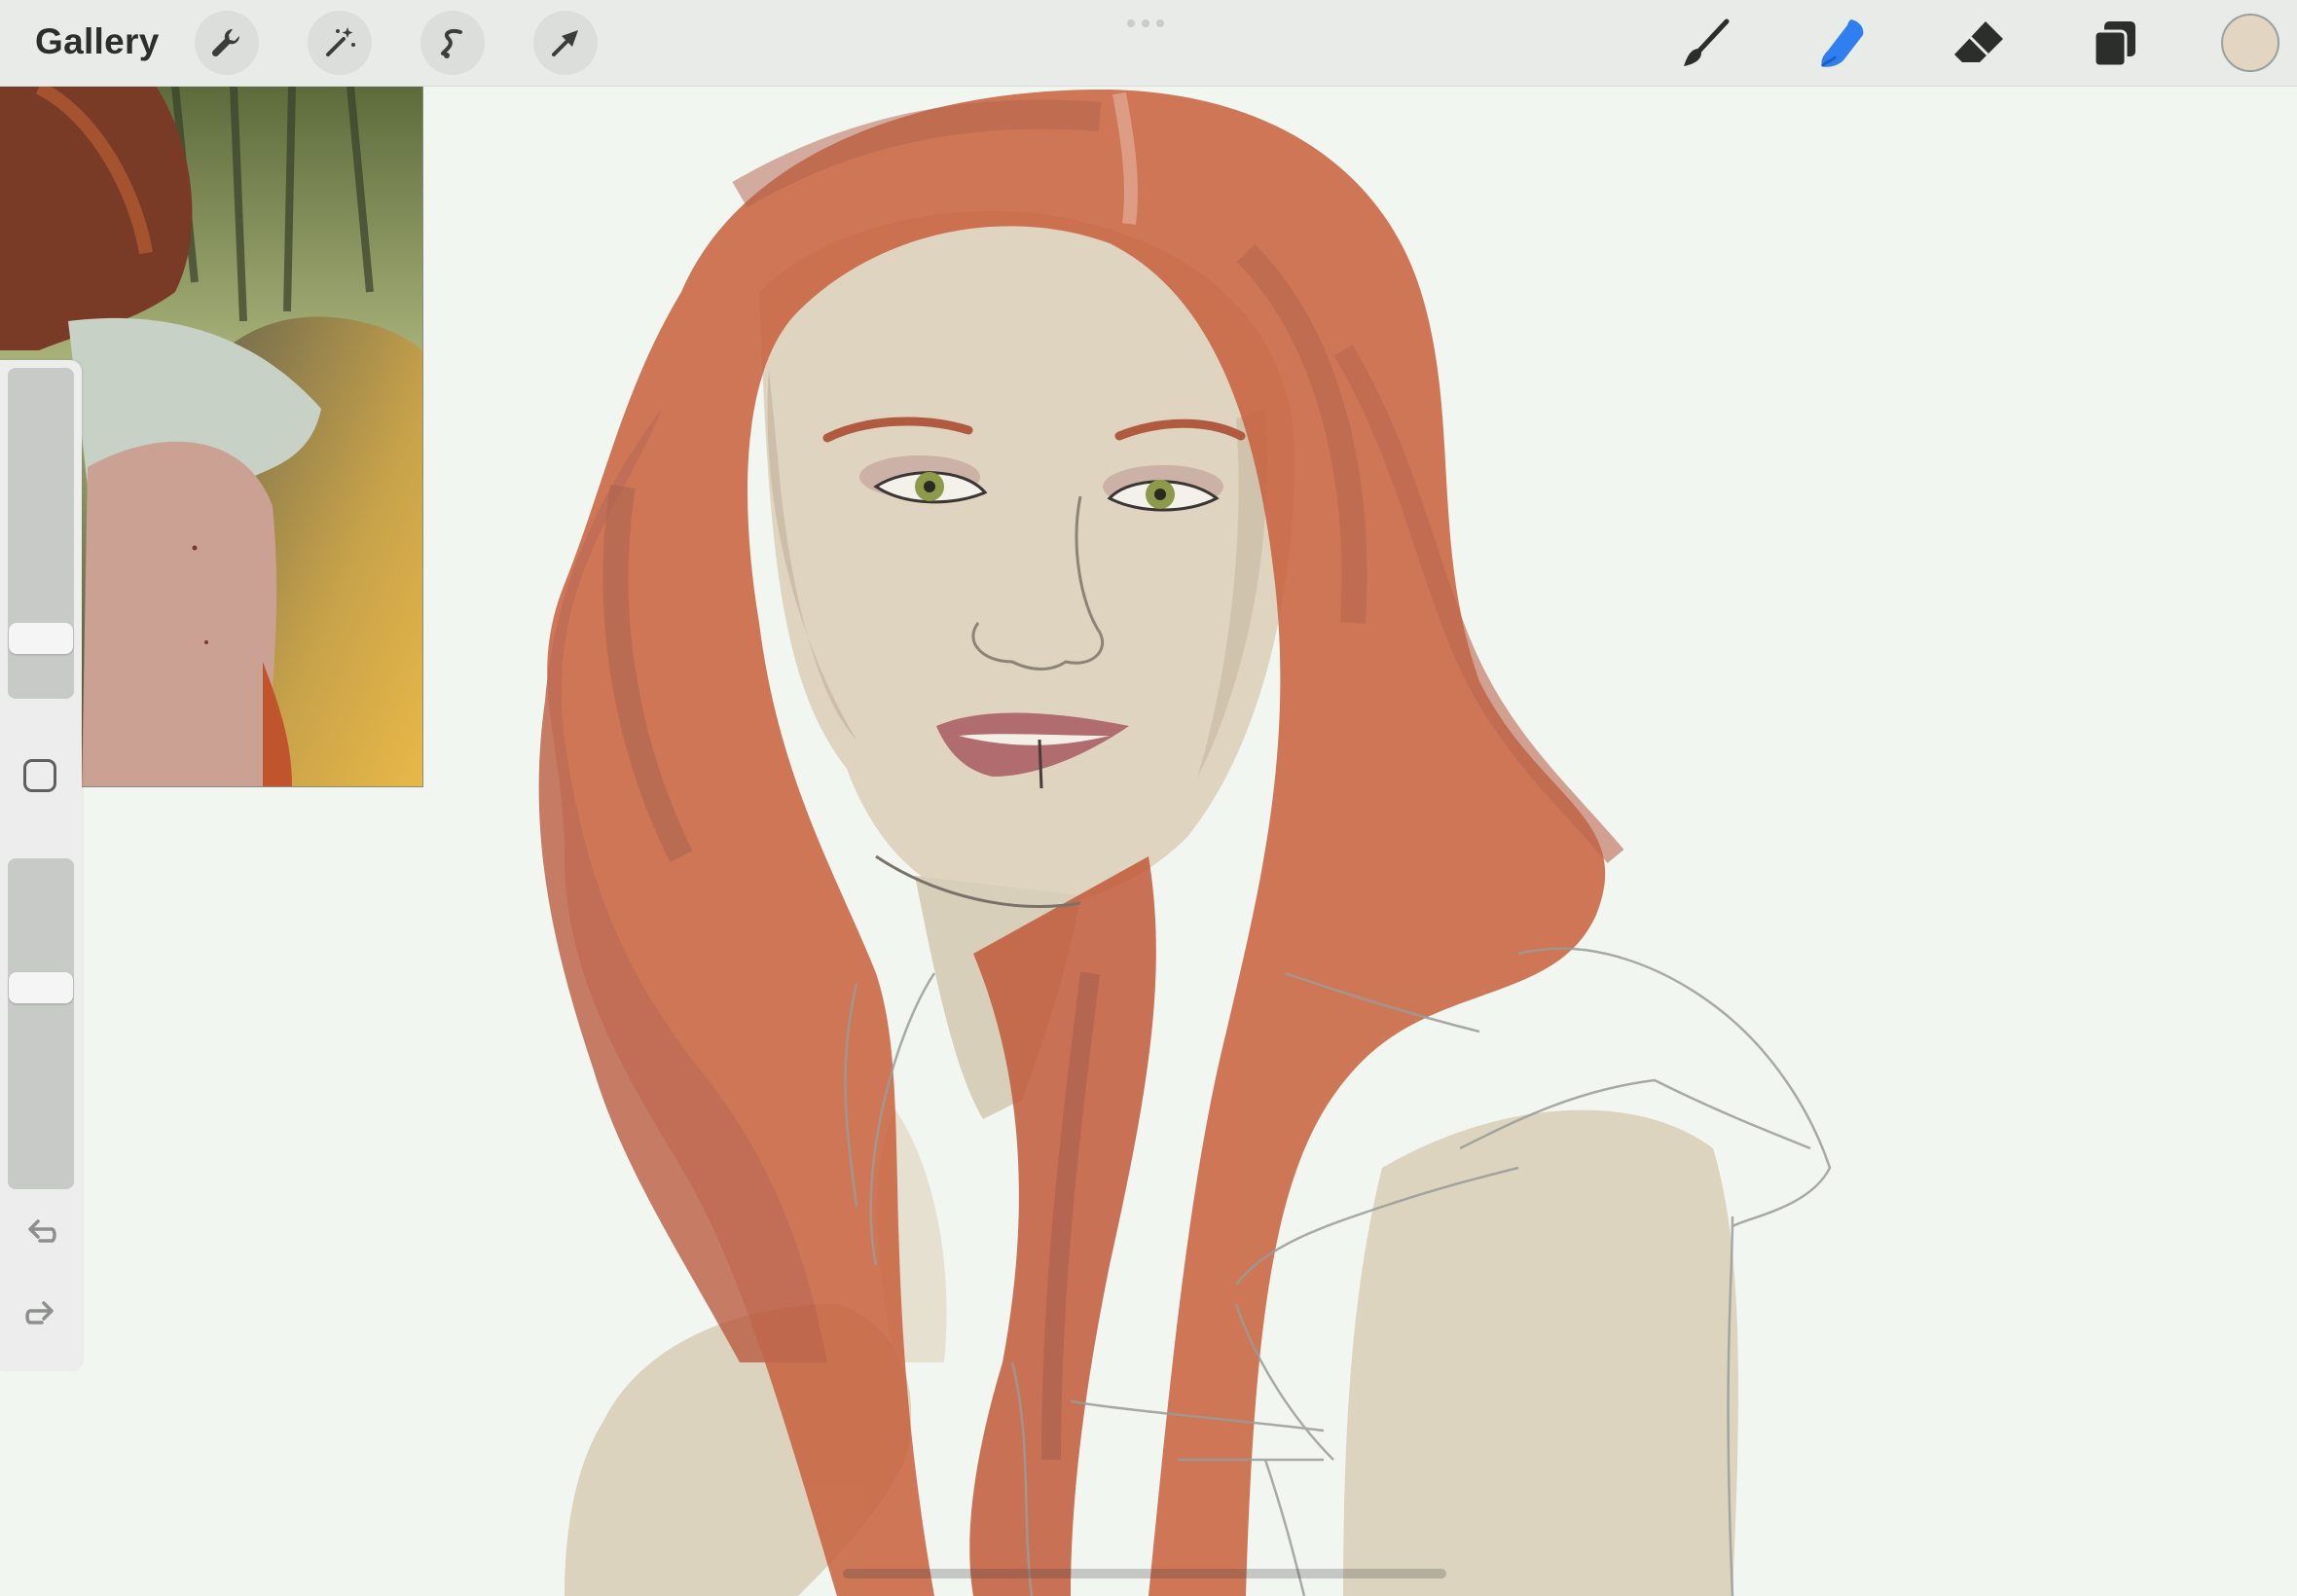  Describe the element at coordinates (565, 43) in the screenshot. I see `arrow-cursor-icon` at that location.